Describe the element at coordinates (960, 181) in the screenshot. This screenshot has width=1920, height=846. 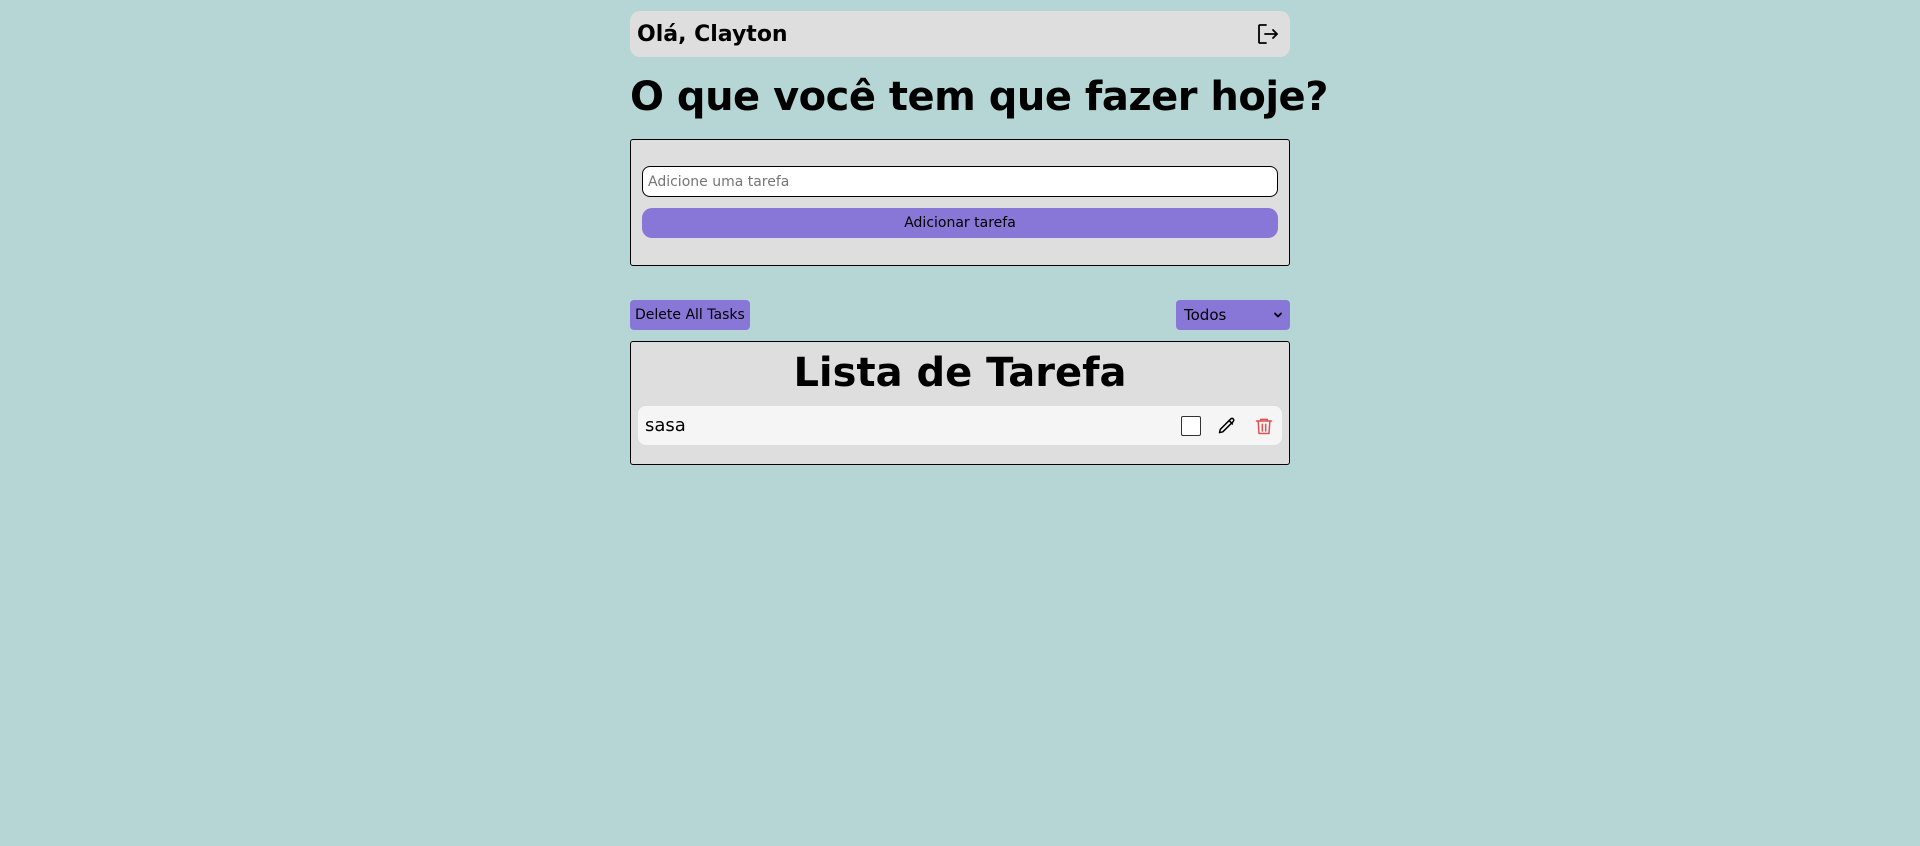
I see `task-input` at that location.